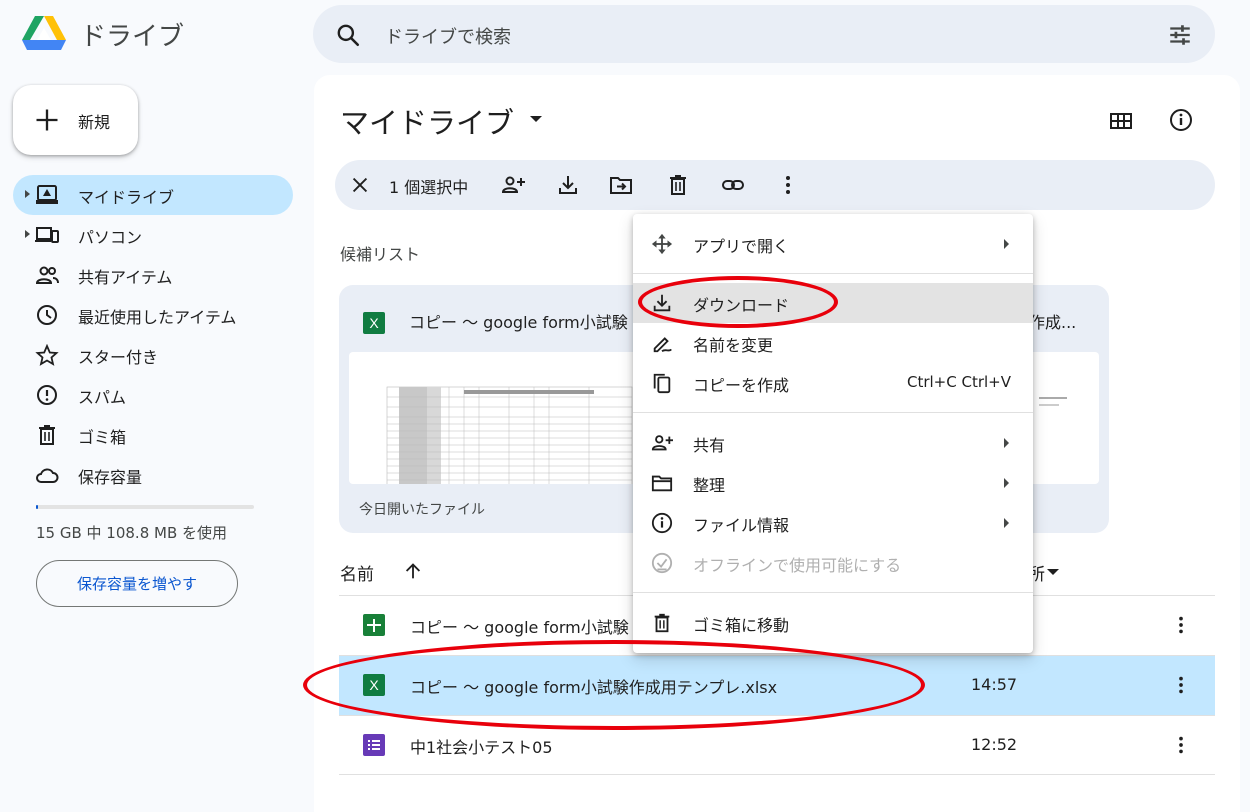 This screenshot has width=1250, height=812. I want to click on shared-icon, so click(47, 275).